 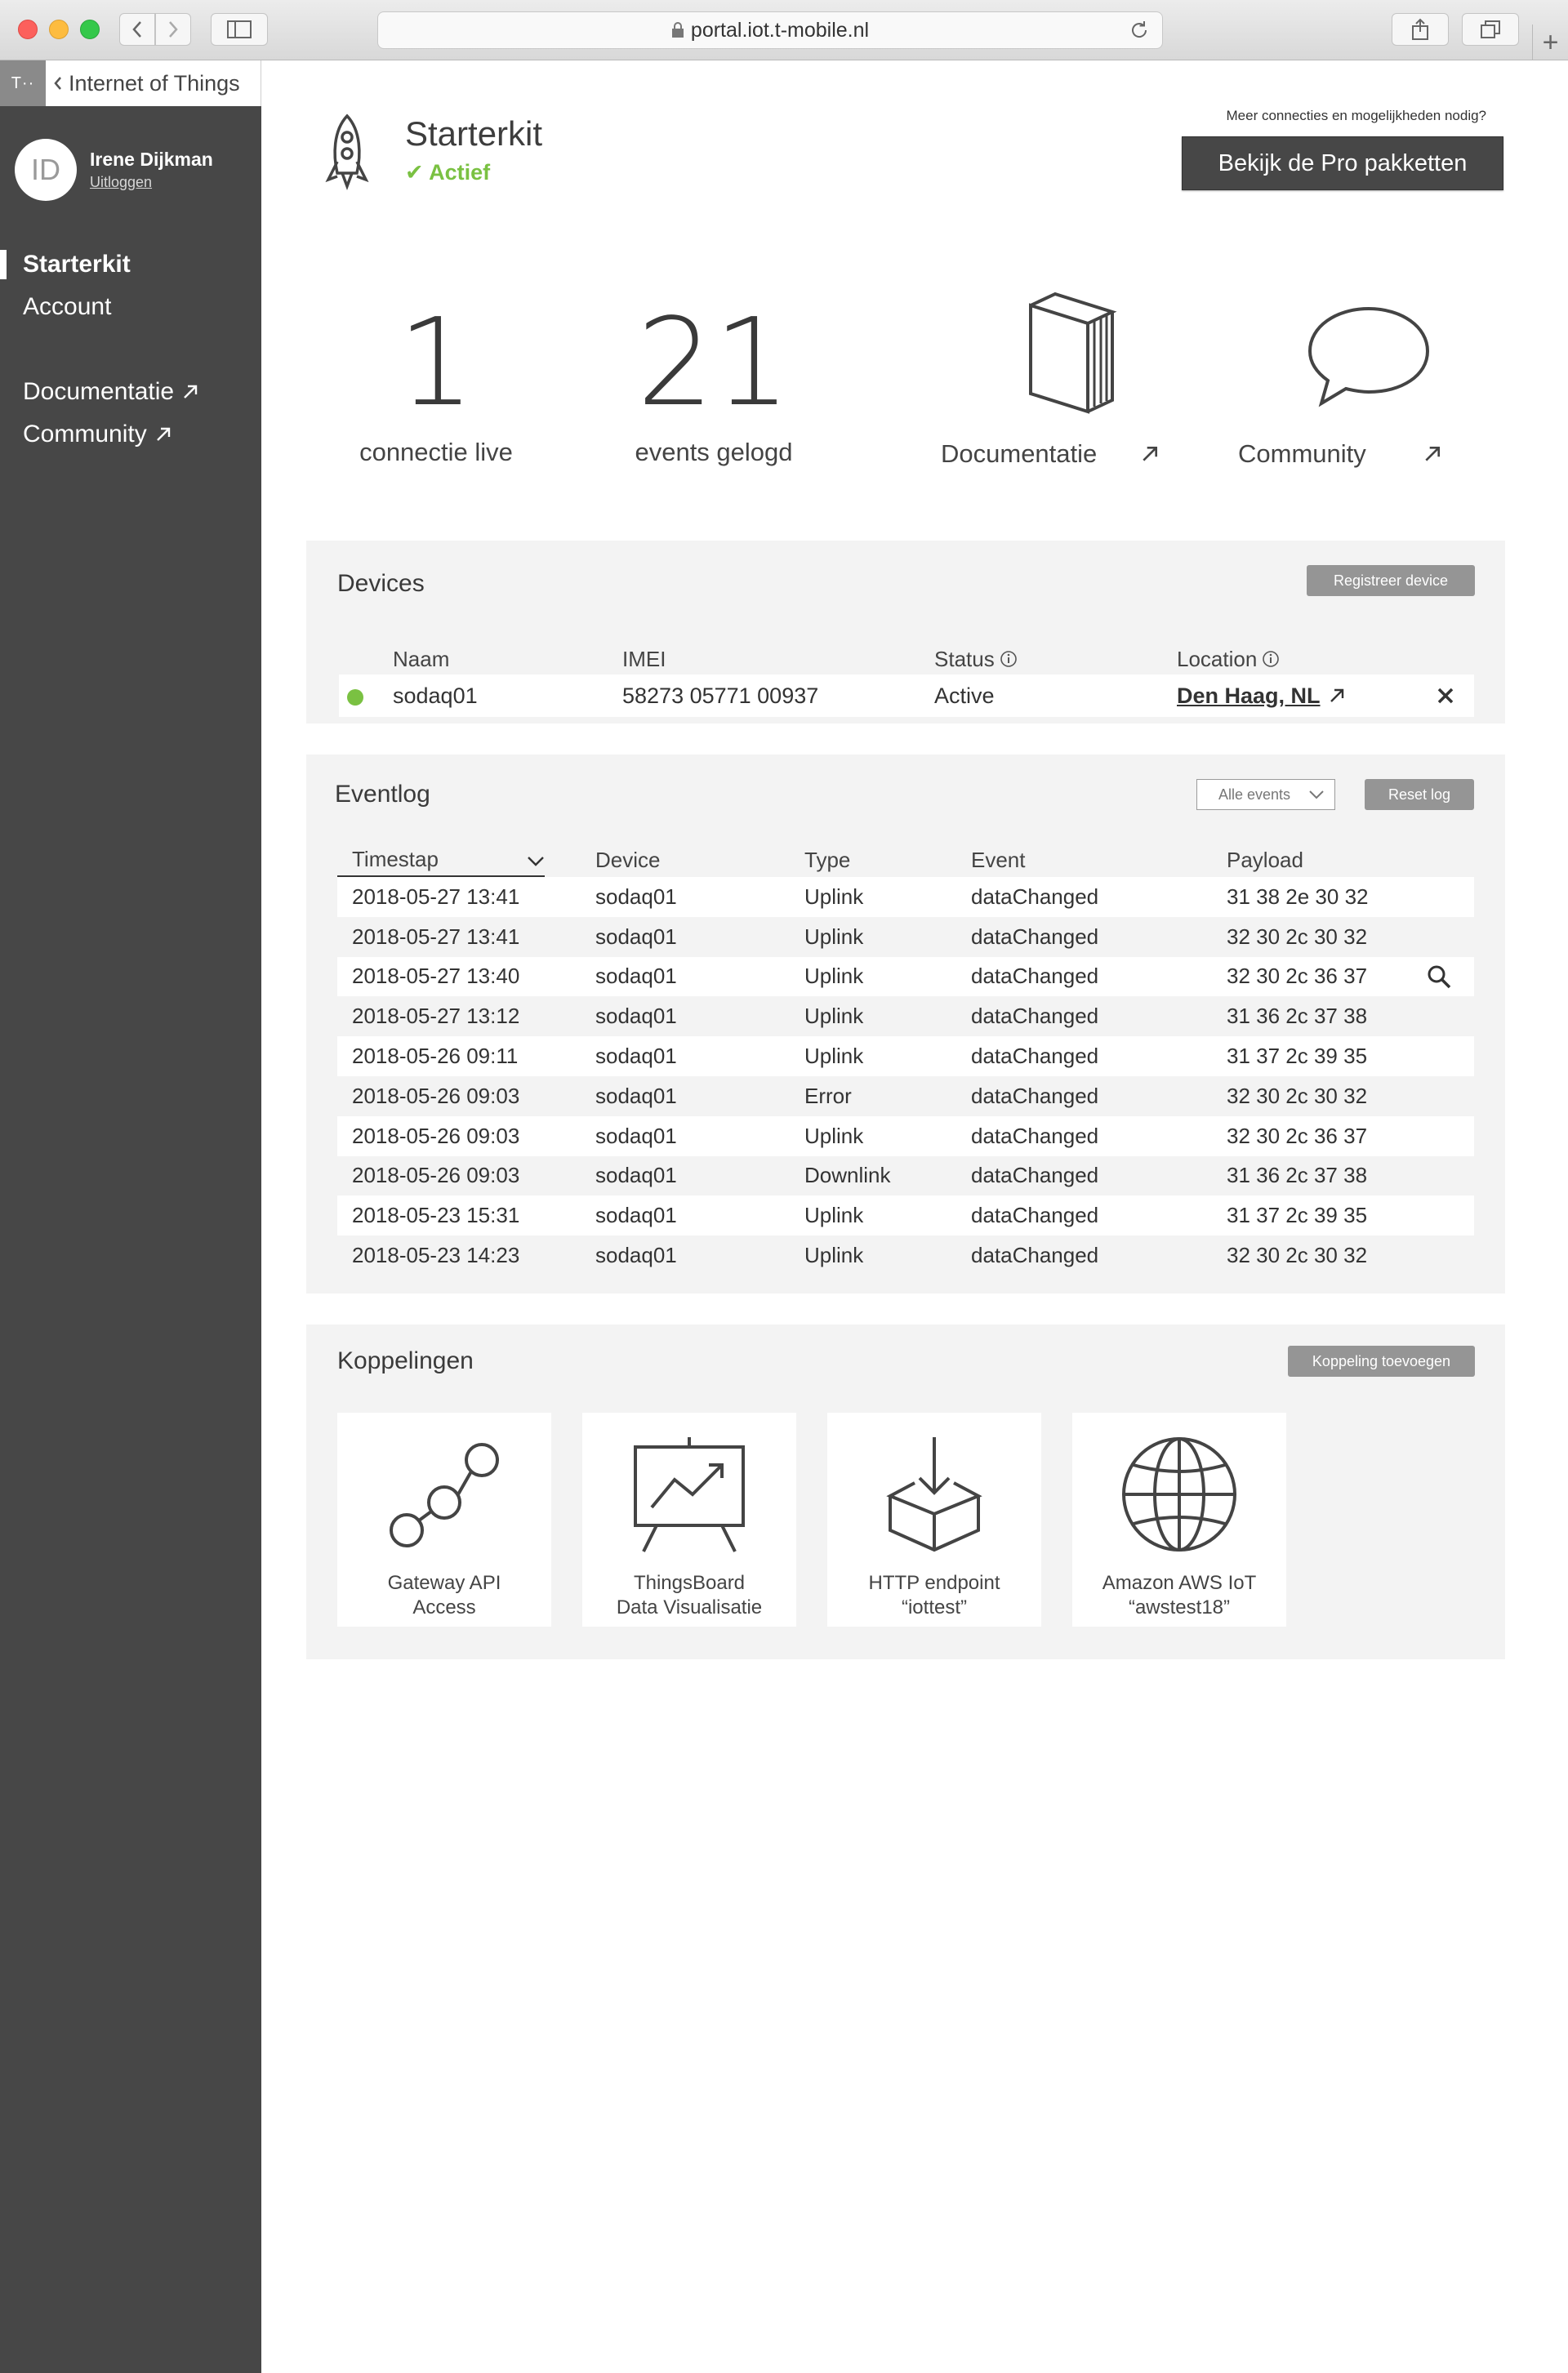 What do you see at coordinates (436, 696) in the screenshot?
I see `device-name: sodaq01` at bounding box center [436, 696].